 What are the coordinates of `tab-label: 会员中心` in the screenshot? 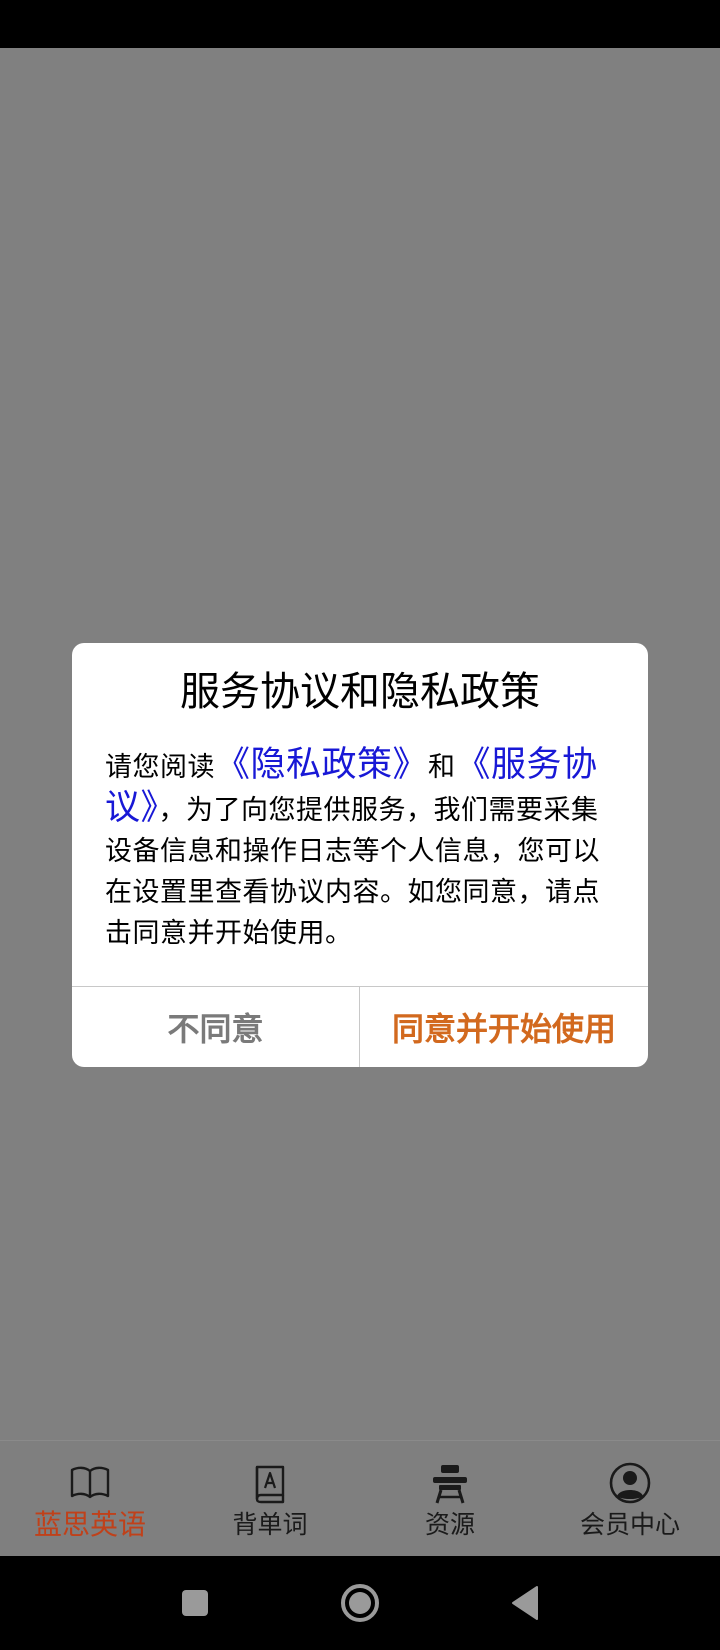 It's located at (629, 1524).